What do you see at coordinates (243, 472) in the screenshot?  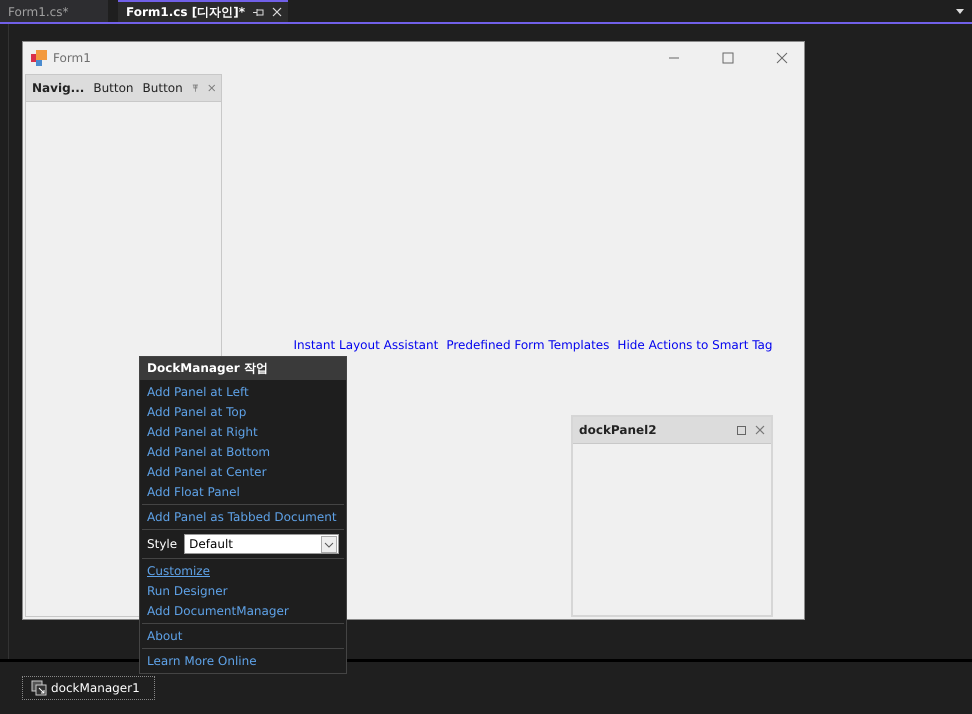 I see `menu-action-link: Add Panel at Center` at bounding box center [243, 472].